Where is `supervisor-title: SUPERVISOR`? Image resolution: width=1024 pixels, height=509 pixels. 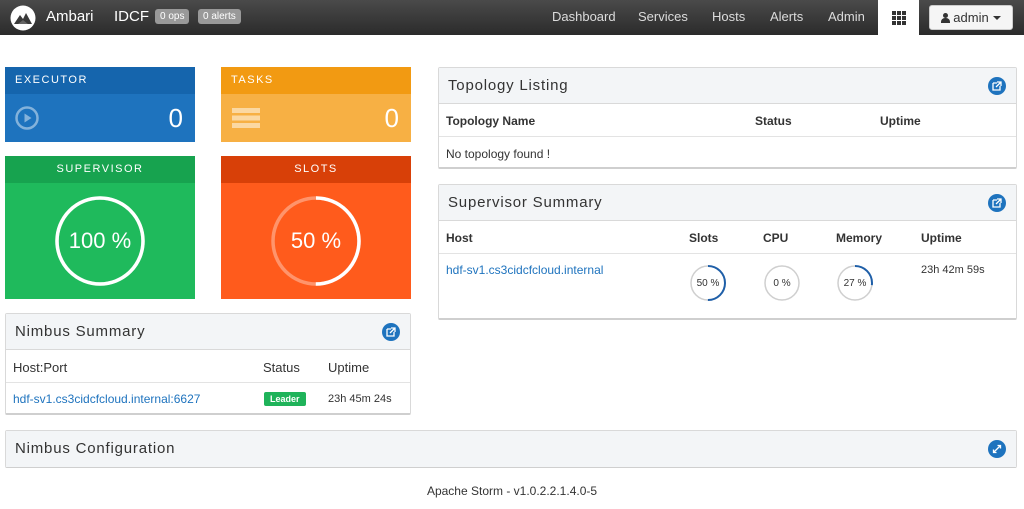
supervisor-title: SUPERVISOR is located at coordinates (100, 169).